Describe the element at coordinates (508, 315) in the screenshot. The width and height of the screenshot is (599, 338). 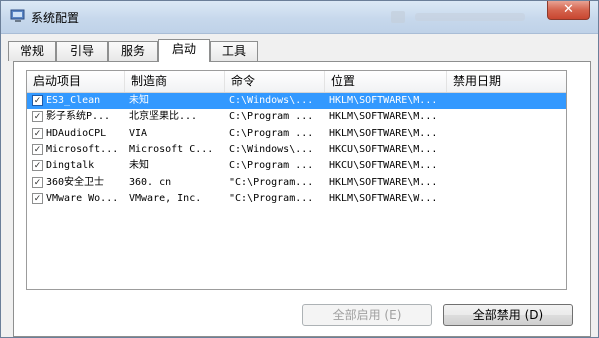
I see `disable-all-button: 全部禁用 (D)` at that location.